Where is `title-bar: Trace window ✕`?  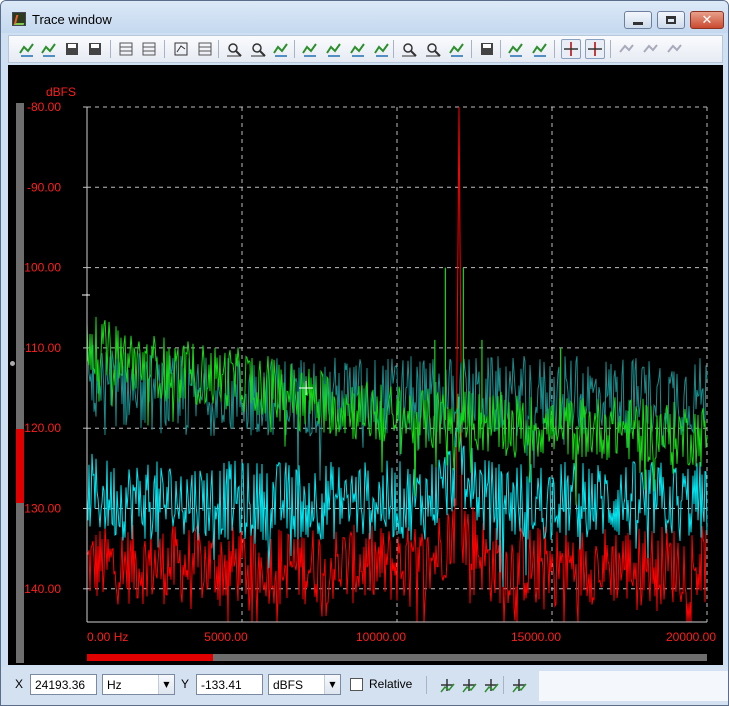
title-bar: Trace window ✕ is located at coordinates (364, 17).